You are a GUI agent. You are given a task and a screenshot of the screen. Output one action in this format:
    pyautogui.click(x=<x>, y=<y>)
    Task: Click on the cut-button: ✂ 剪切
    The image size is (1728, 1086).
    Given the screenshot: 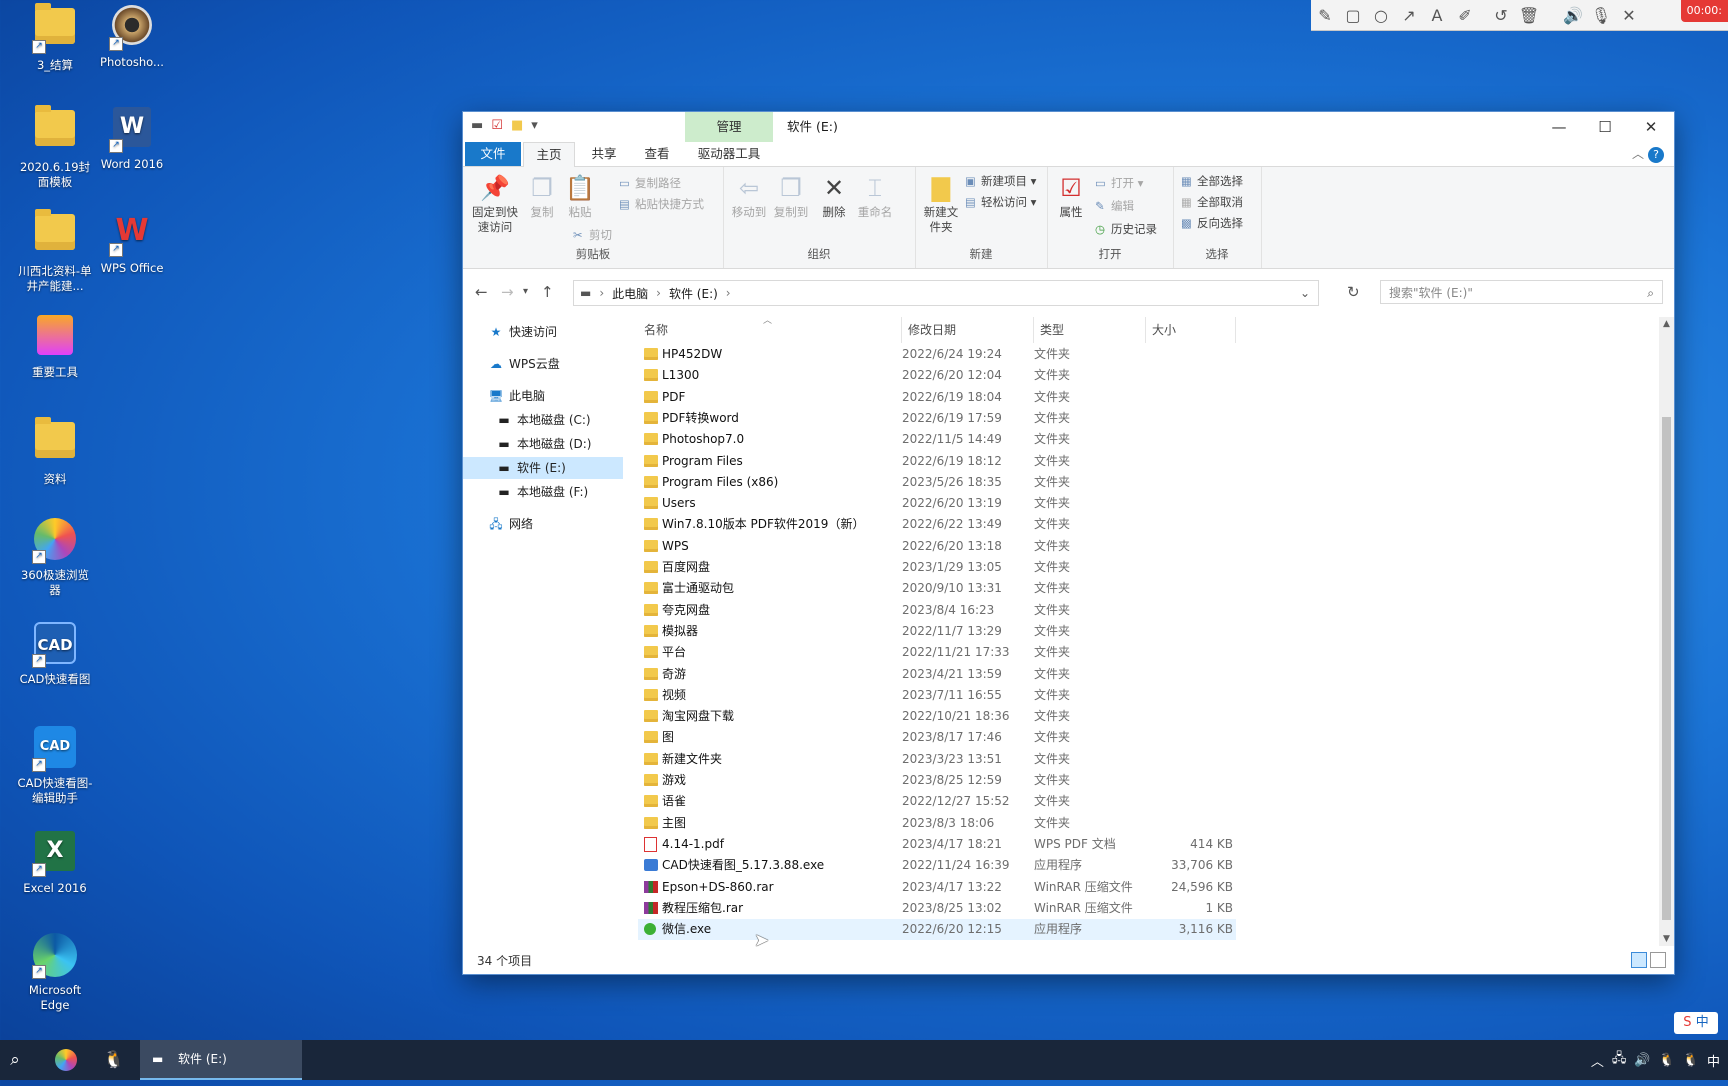 What is the action you would take?
    pyautogui.click(x=592, y=235)
    